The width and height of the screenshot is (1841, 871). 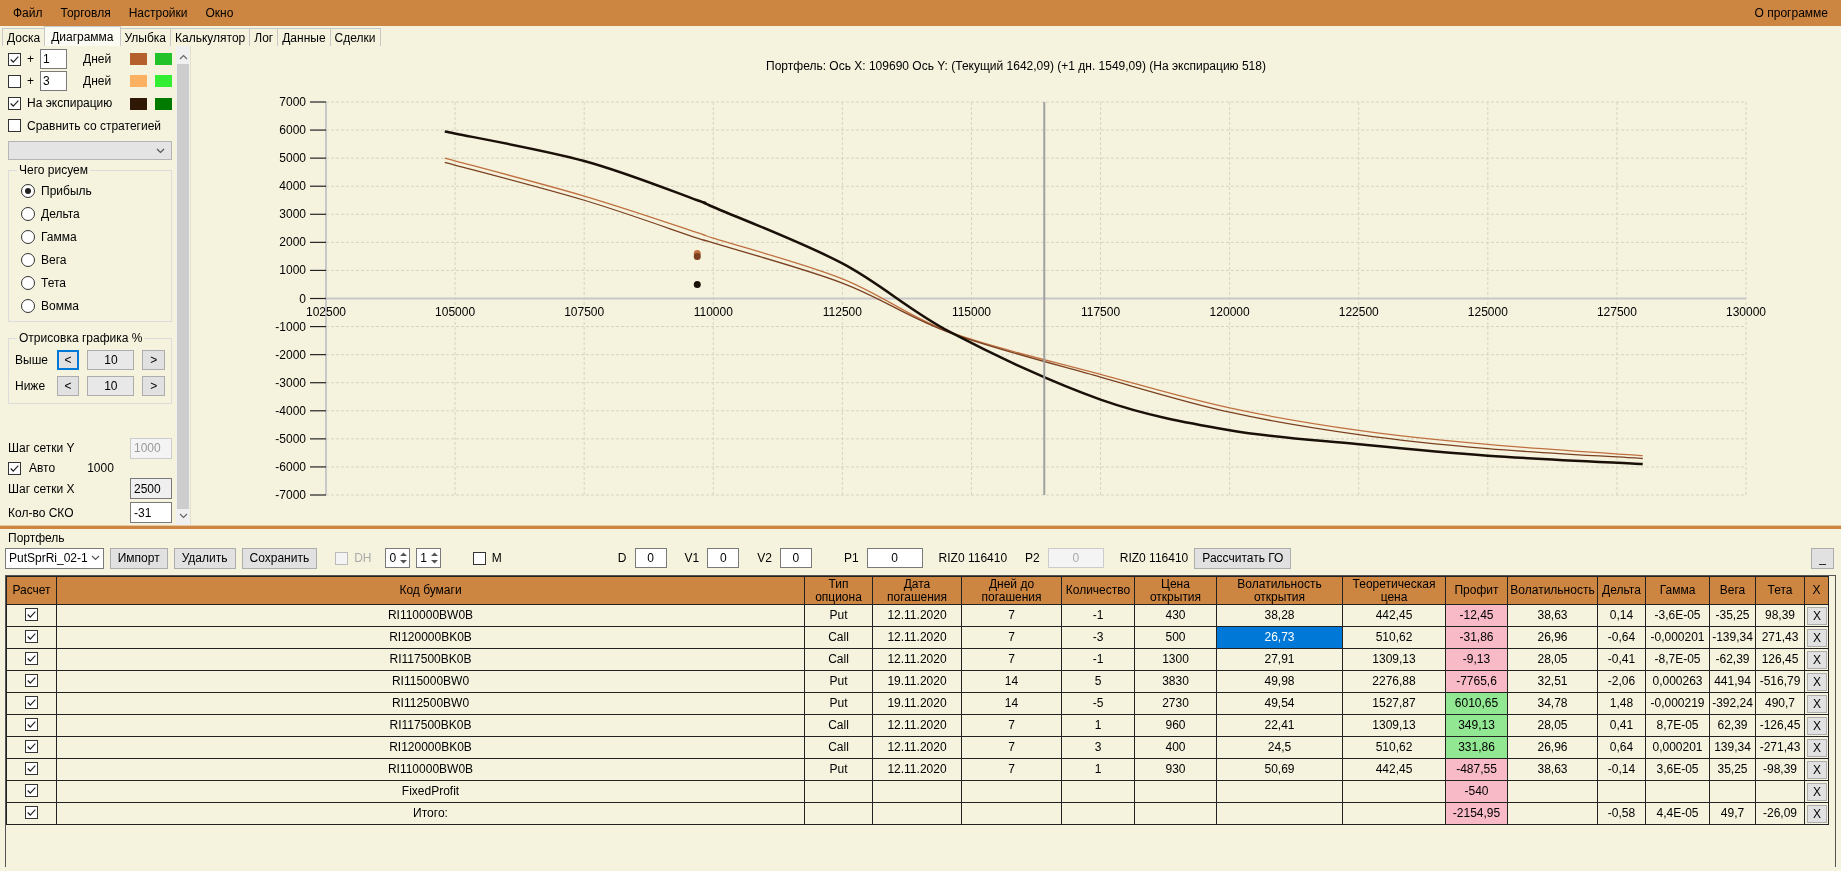 I want to click on toolbar-button: Удалить, so click(x=204, y=558).